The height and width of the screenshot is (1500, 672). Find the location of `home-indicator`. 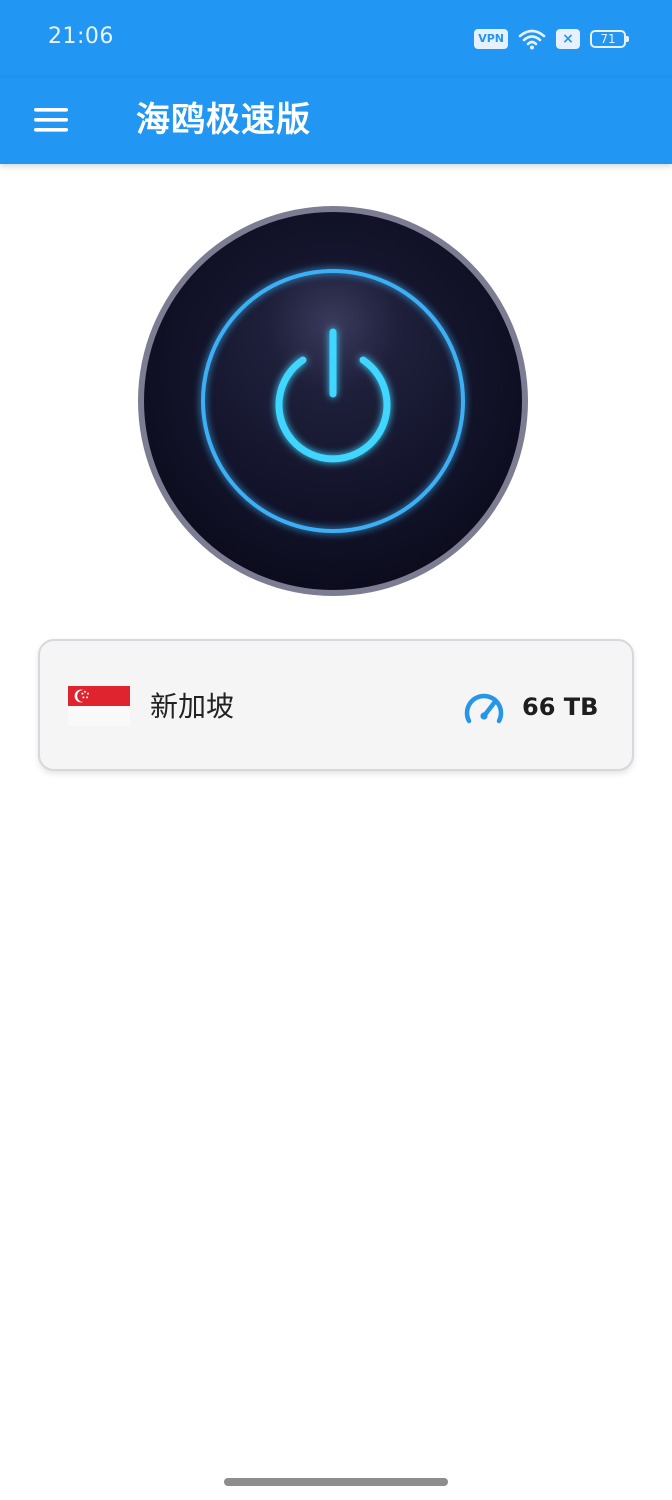

home-indicator is located at coordinates (336, 1482).